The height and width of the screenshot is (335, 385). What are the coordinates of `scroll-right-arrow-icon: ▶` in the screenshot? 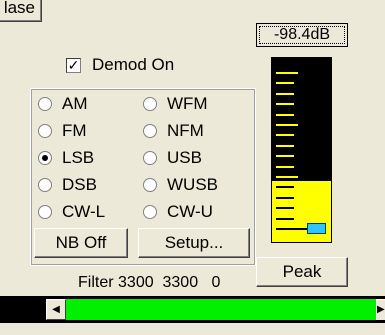 It's located at (380, 309).